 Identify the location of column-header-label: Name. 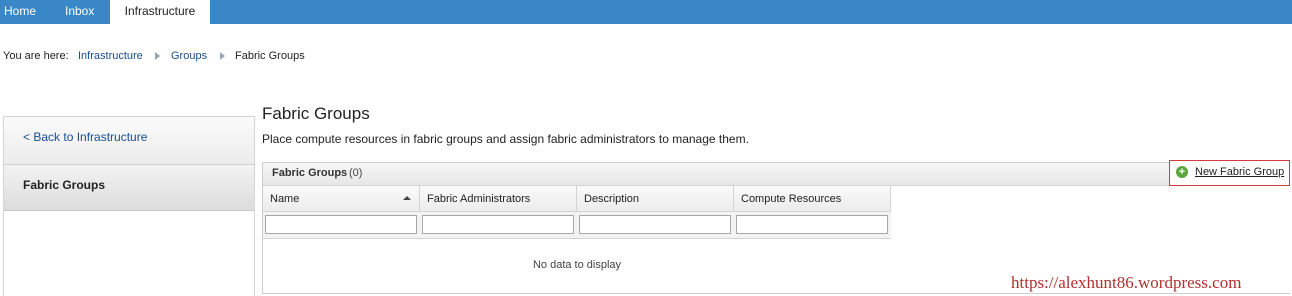
(285, 199).